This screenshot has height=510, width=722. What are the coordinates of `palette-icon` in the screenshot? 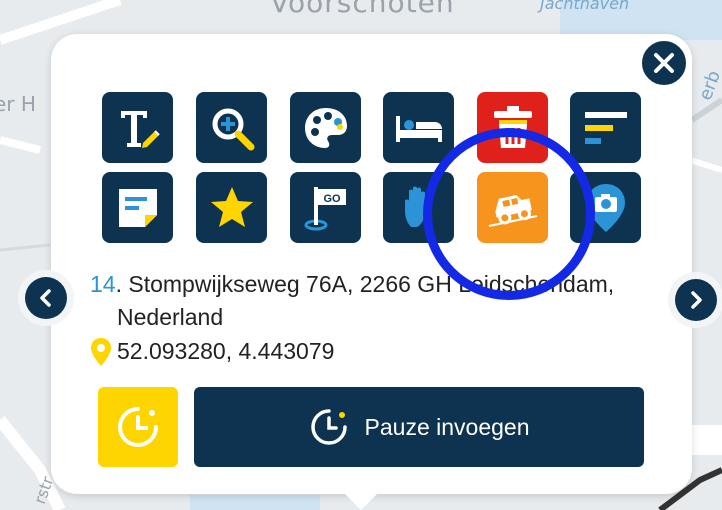 It's located at (325, 127).